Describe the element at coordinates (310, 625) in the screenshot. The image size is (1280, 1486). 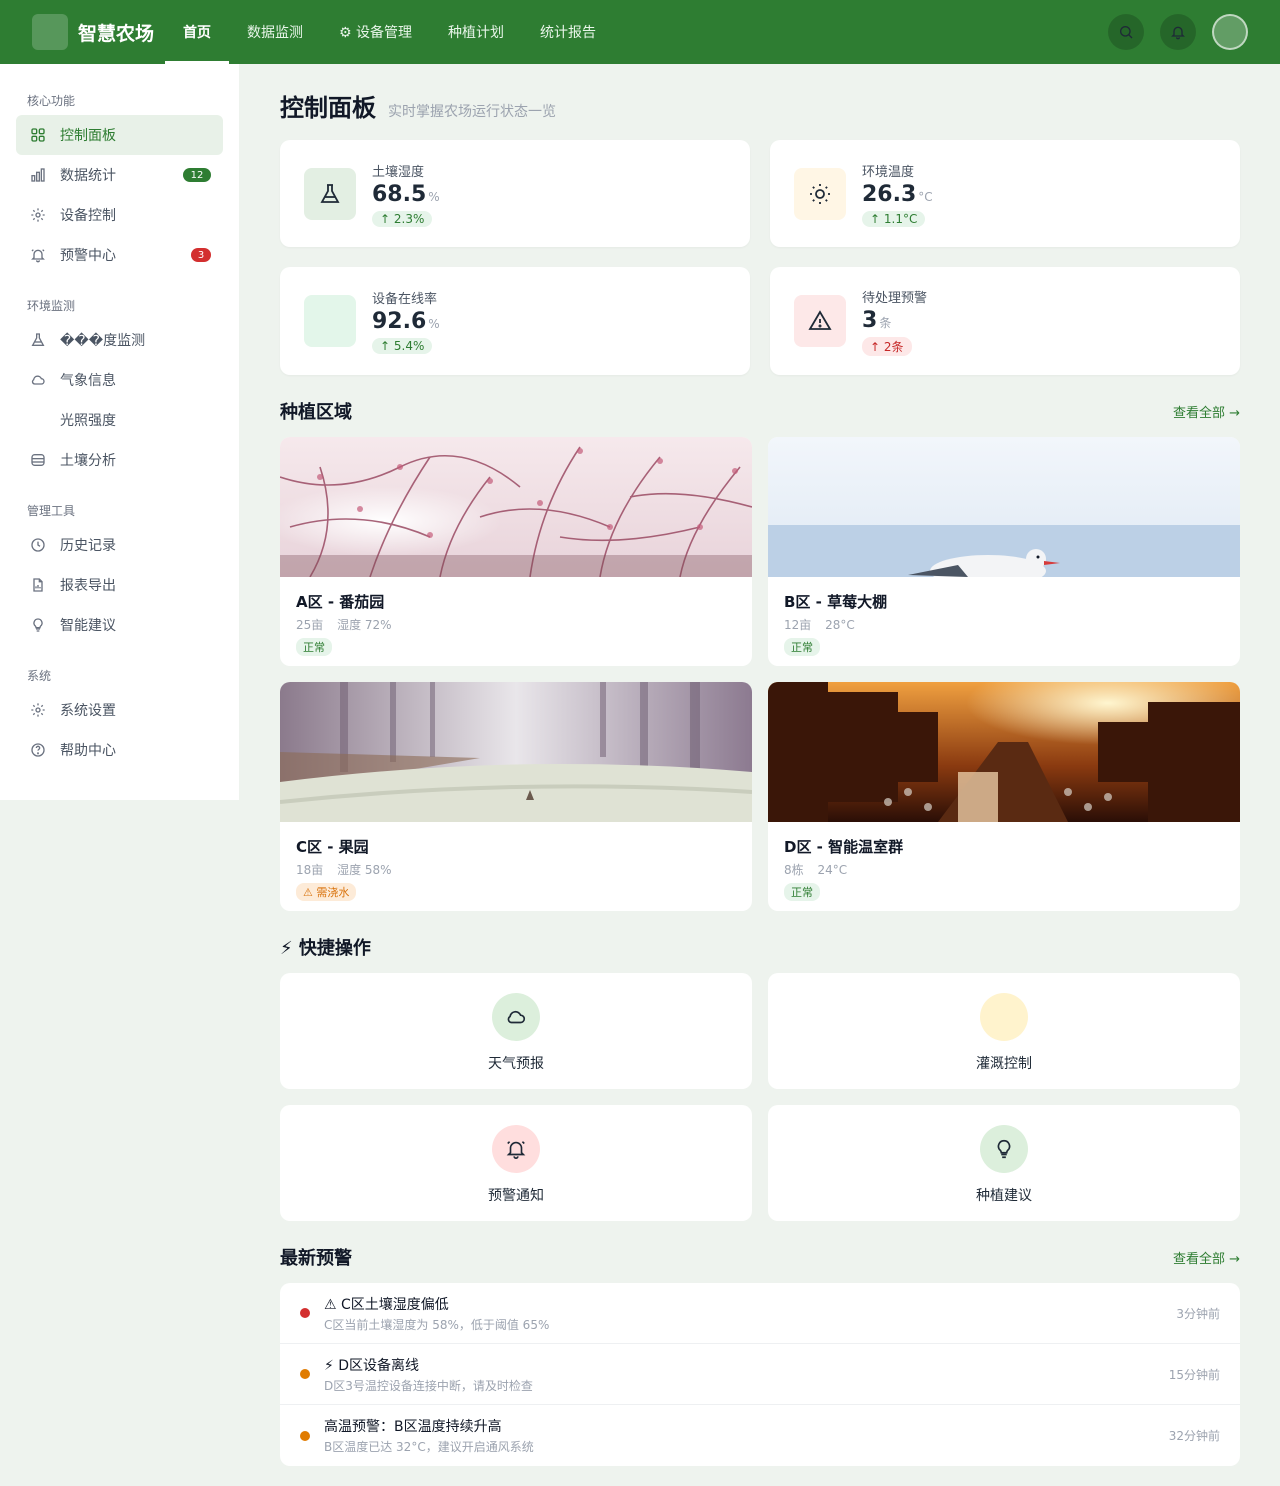
I see `zone-area: 25亩` at that location.